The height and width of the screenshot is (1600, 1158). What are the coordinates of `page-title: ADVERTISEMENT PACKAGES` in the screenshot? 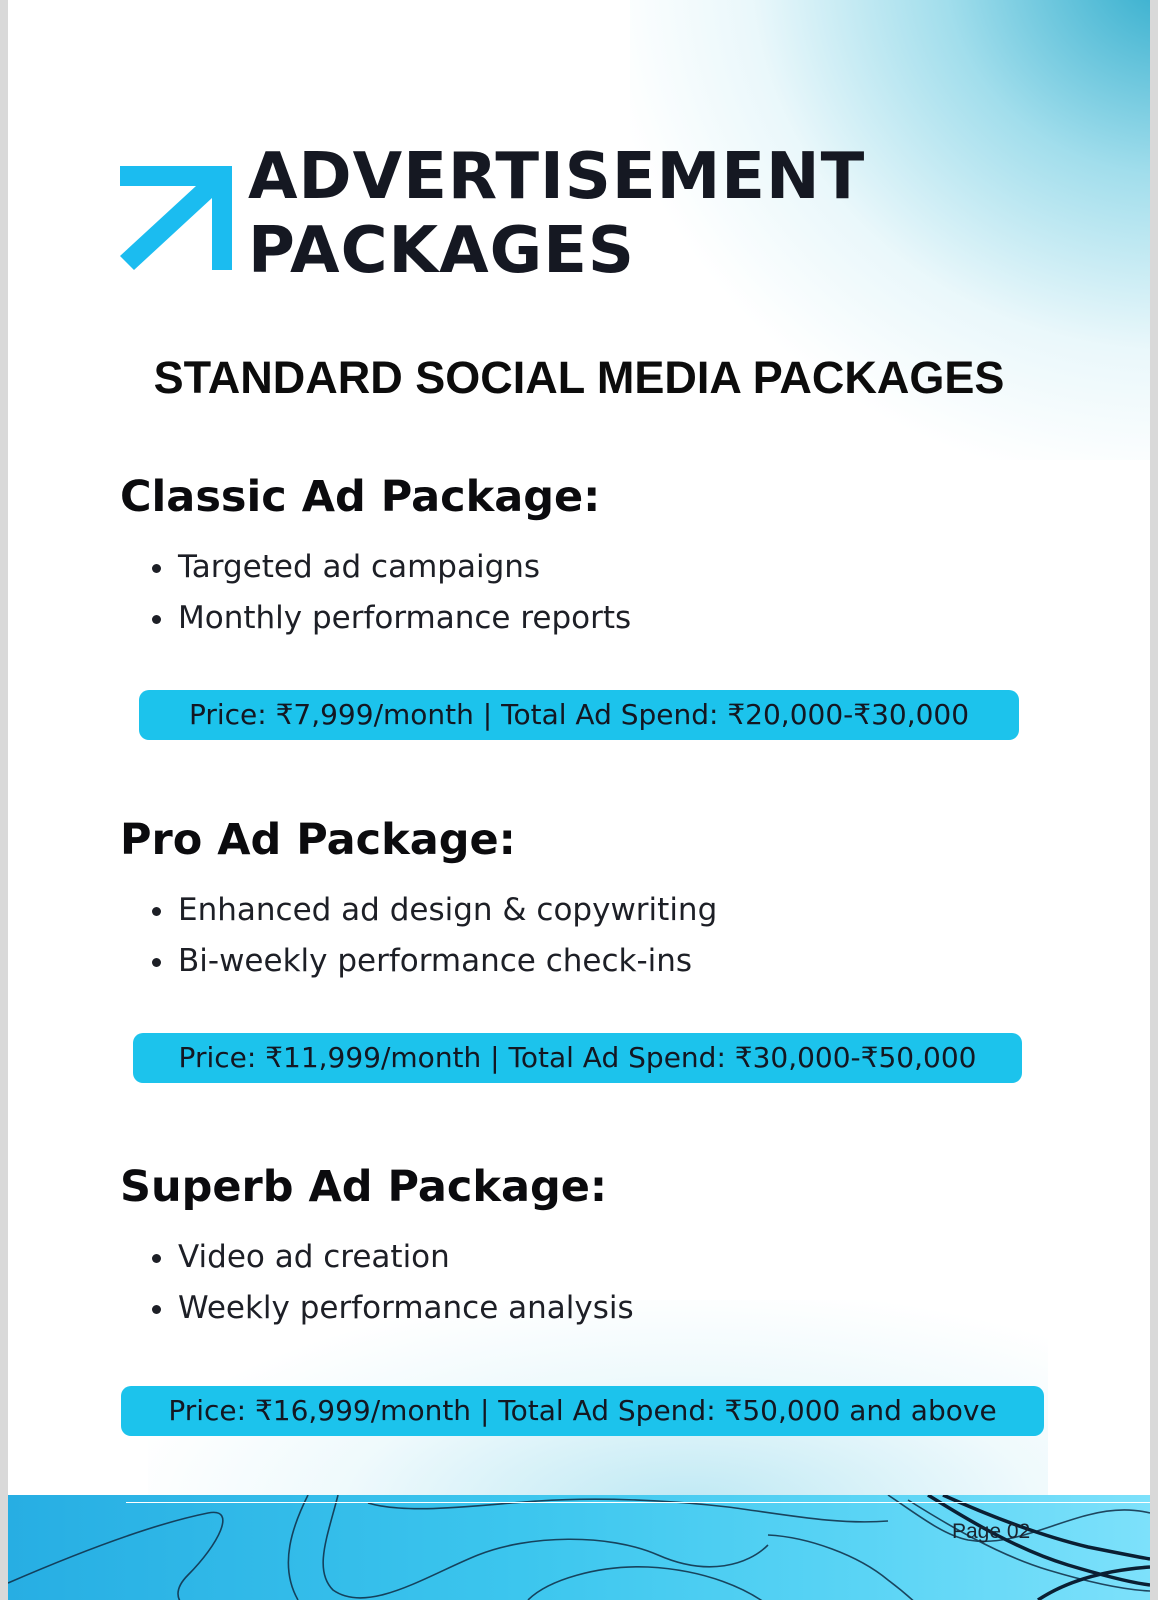 It's located at (556, 214).